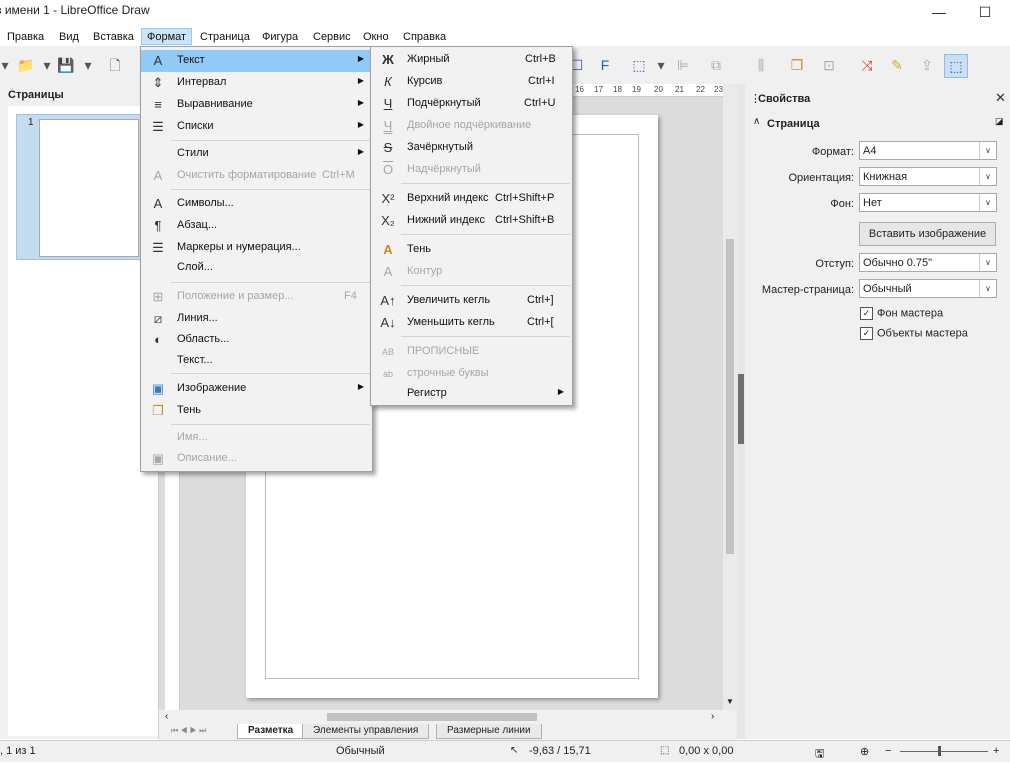 Image resolution: width=1010 pixels, height=764 pixels. What do you see at coordinates (471, 374) in the screenshot?
I see `menu-item-lowercase: ab строчные буквы` at bounding box center [471, 374].